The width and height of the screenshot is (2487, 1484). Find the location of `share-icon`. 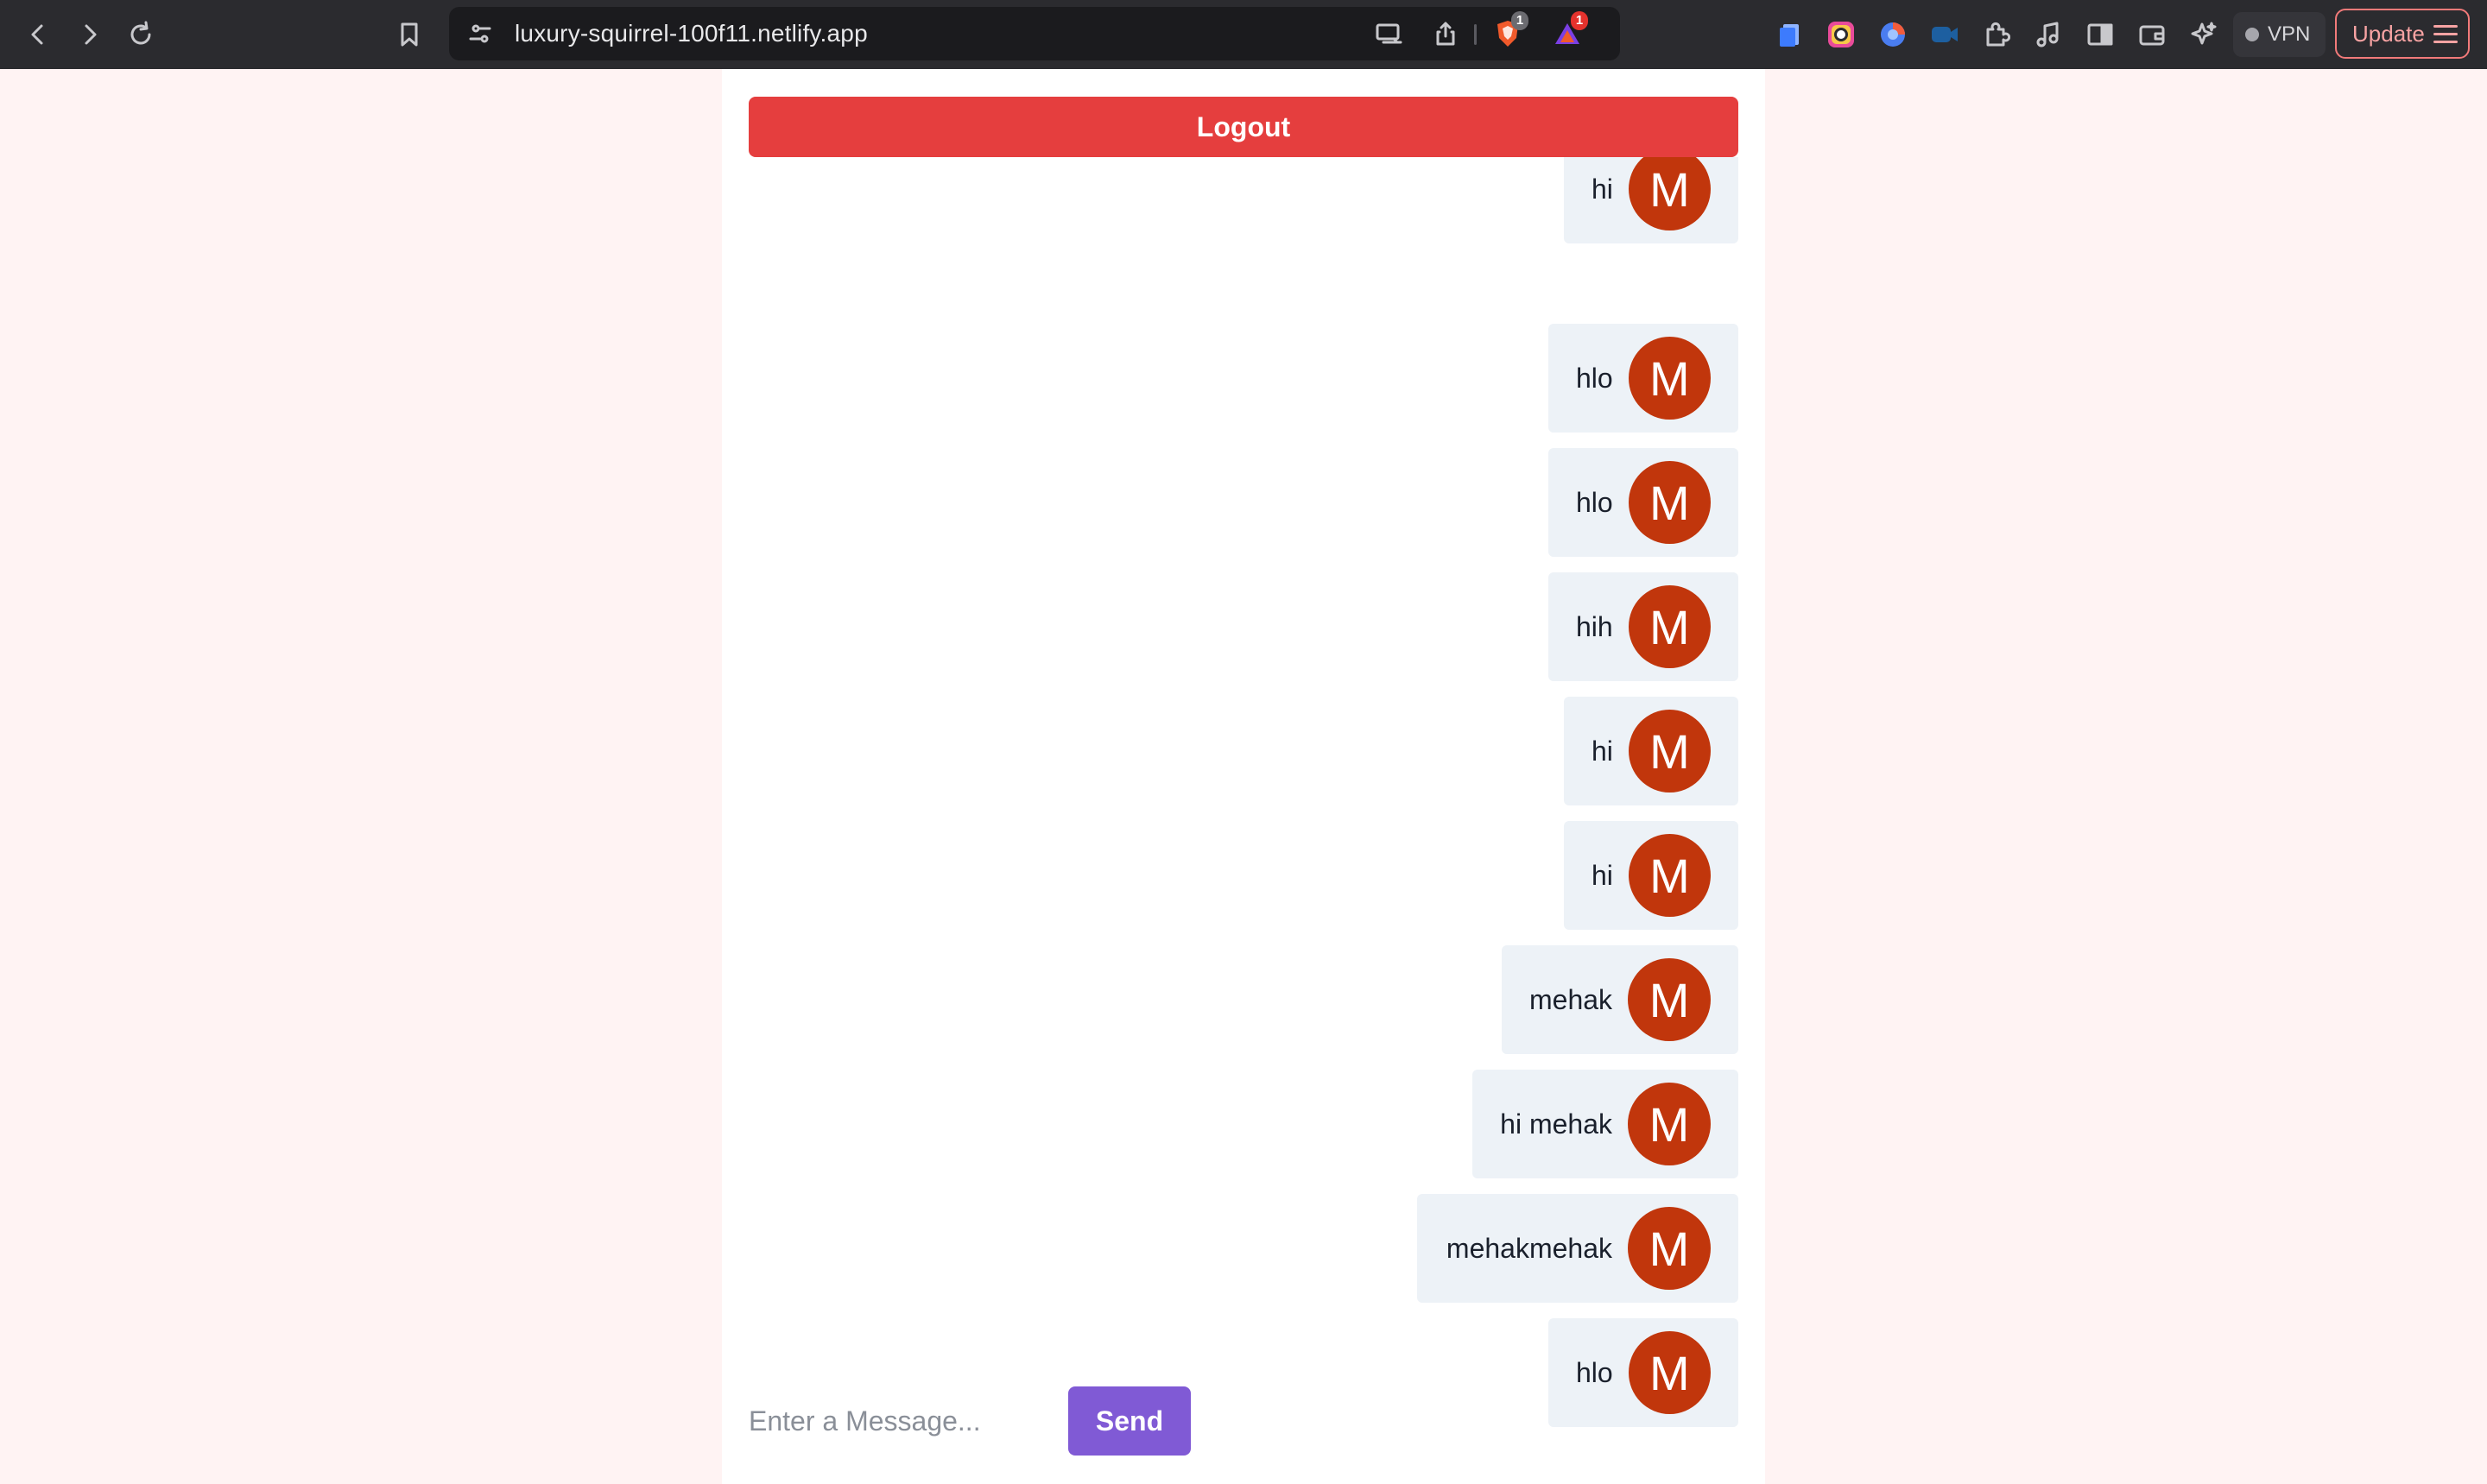

share-icon is located at coordinates (1446, 34).